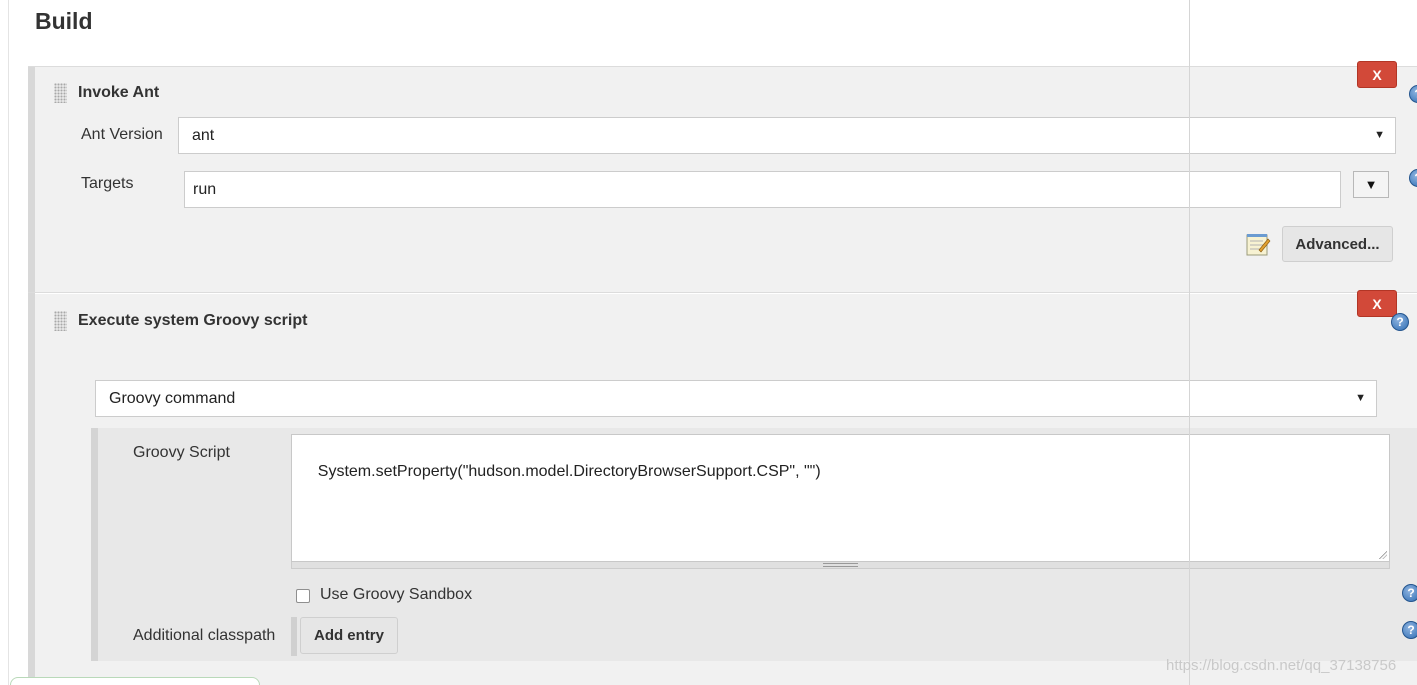  I want to click on groovy-command-select: Groovy command ▼, so click(736, 398).